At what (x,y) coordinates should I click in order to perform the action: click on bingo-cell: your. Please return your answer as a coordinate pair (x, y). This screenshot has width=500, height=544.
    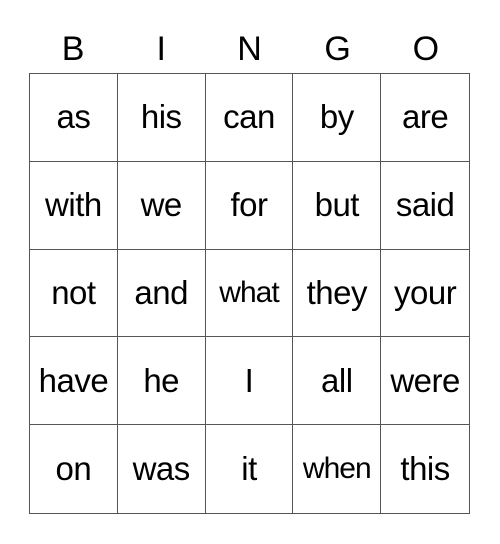
    Looking at the image, I should click on (425, 294).